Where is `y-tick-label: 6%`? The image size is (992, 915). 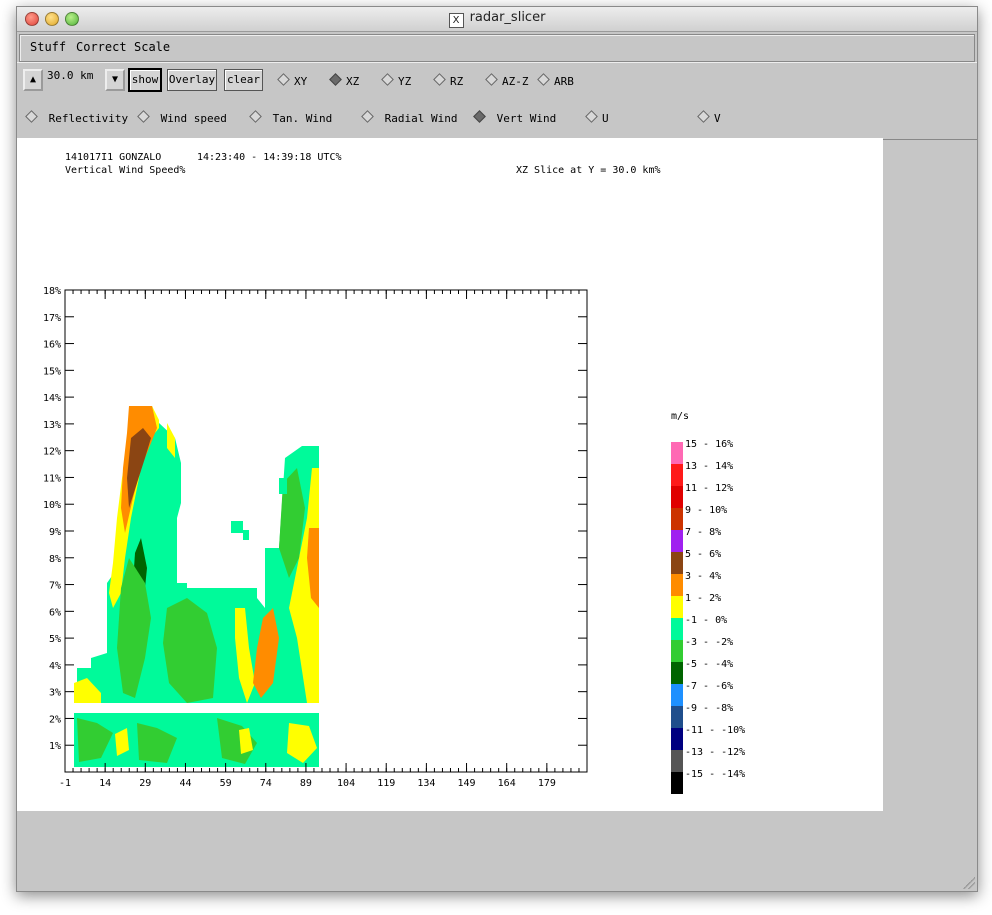 y-tick-label: 6% is located at coordinates (55, 612).